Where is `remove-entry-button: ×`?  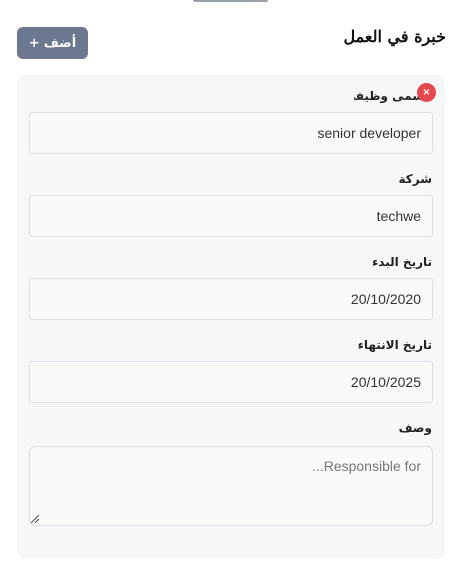
remove-entry-button: × is located at coordinates (426, 92).